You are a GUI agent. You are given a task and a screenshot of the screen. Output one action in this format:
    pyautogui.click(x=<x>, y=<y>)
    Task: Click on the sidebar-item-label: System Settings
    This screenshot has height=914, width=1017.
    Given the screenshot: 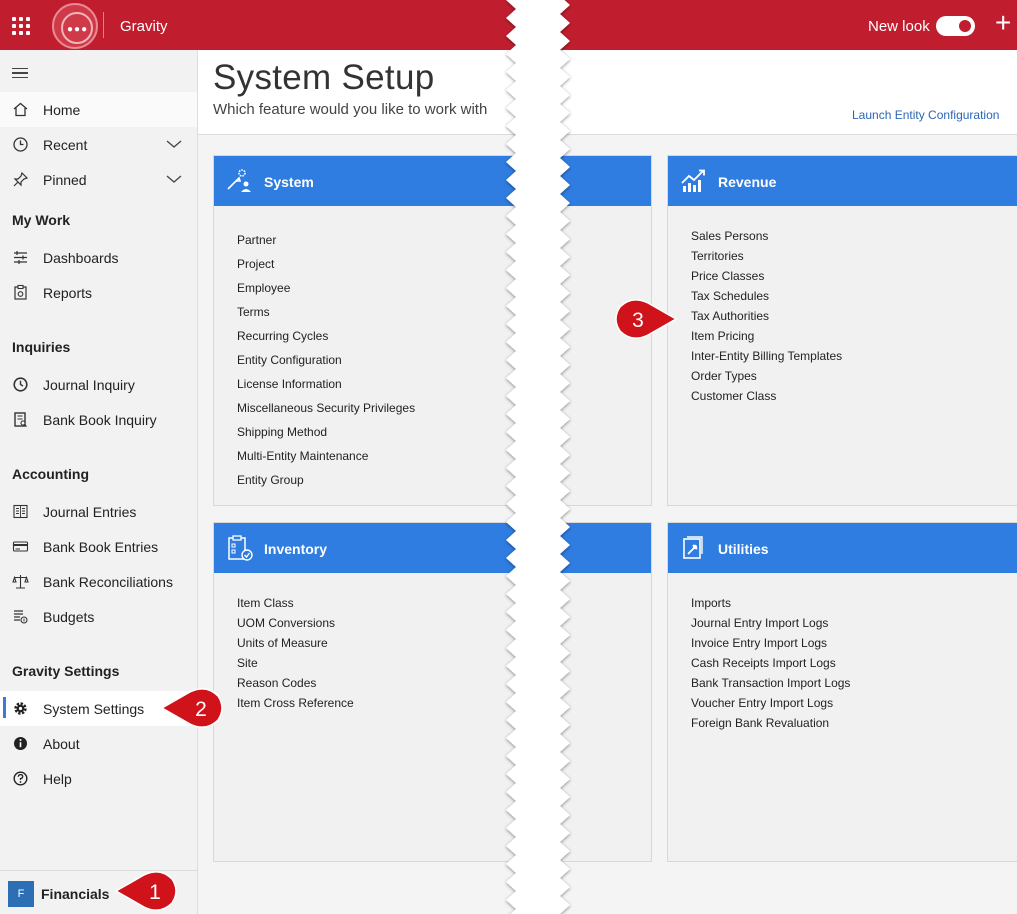 What is the action you would take?
    pyautogui.click(x=94, y=709)
    